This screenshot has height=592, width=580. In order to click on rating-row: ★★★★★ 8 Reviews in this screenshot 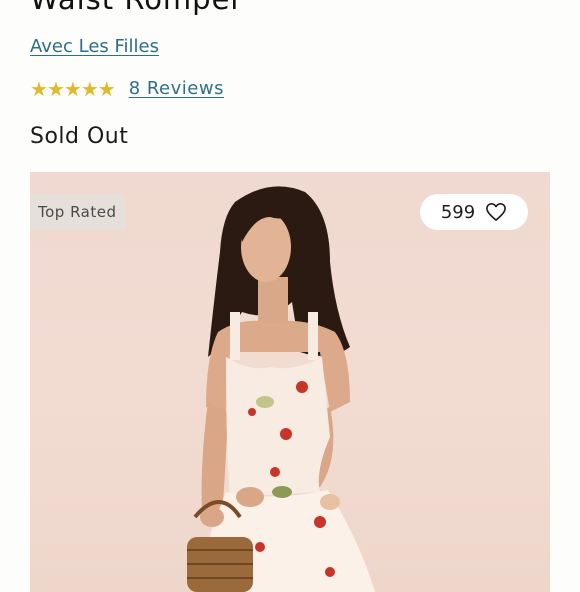, I will do `click(127, 88)`.